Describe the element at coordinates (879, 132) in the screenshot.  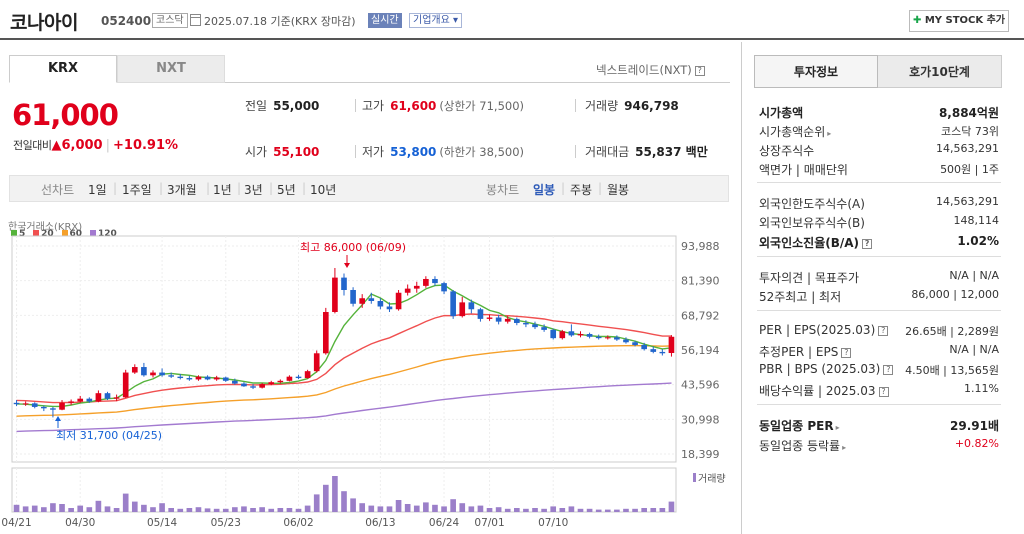
I see `info-row: 시가총액순위 ▸ 코스닥 73위` at that location.